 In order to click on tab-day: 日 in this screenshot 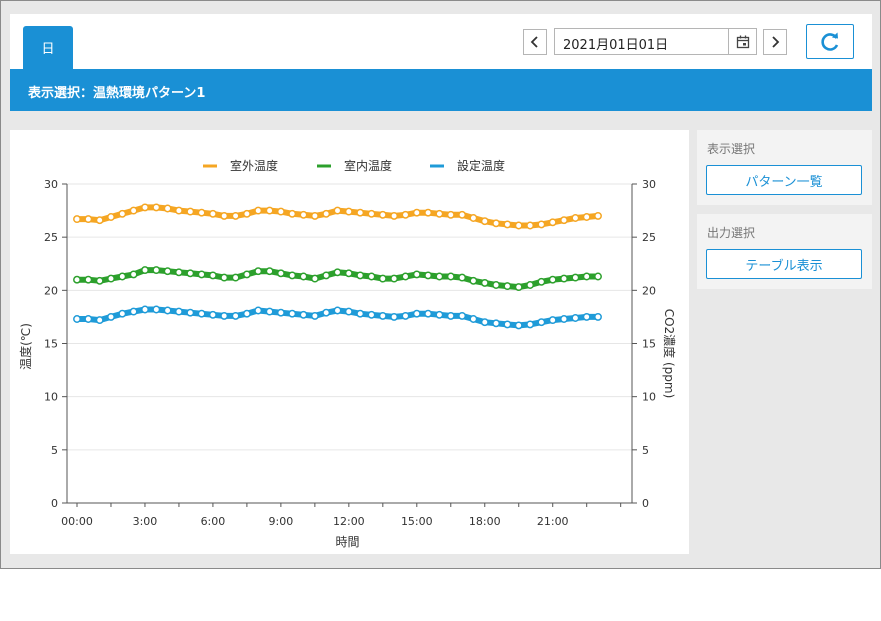, I will do `click(48, 47)`.